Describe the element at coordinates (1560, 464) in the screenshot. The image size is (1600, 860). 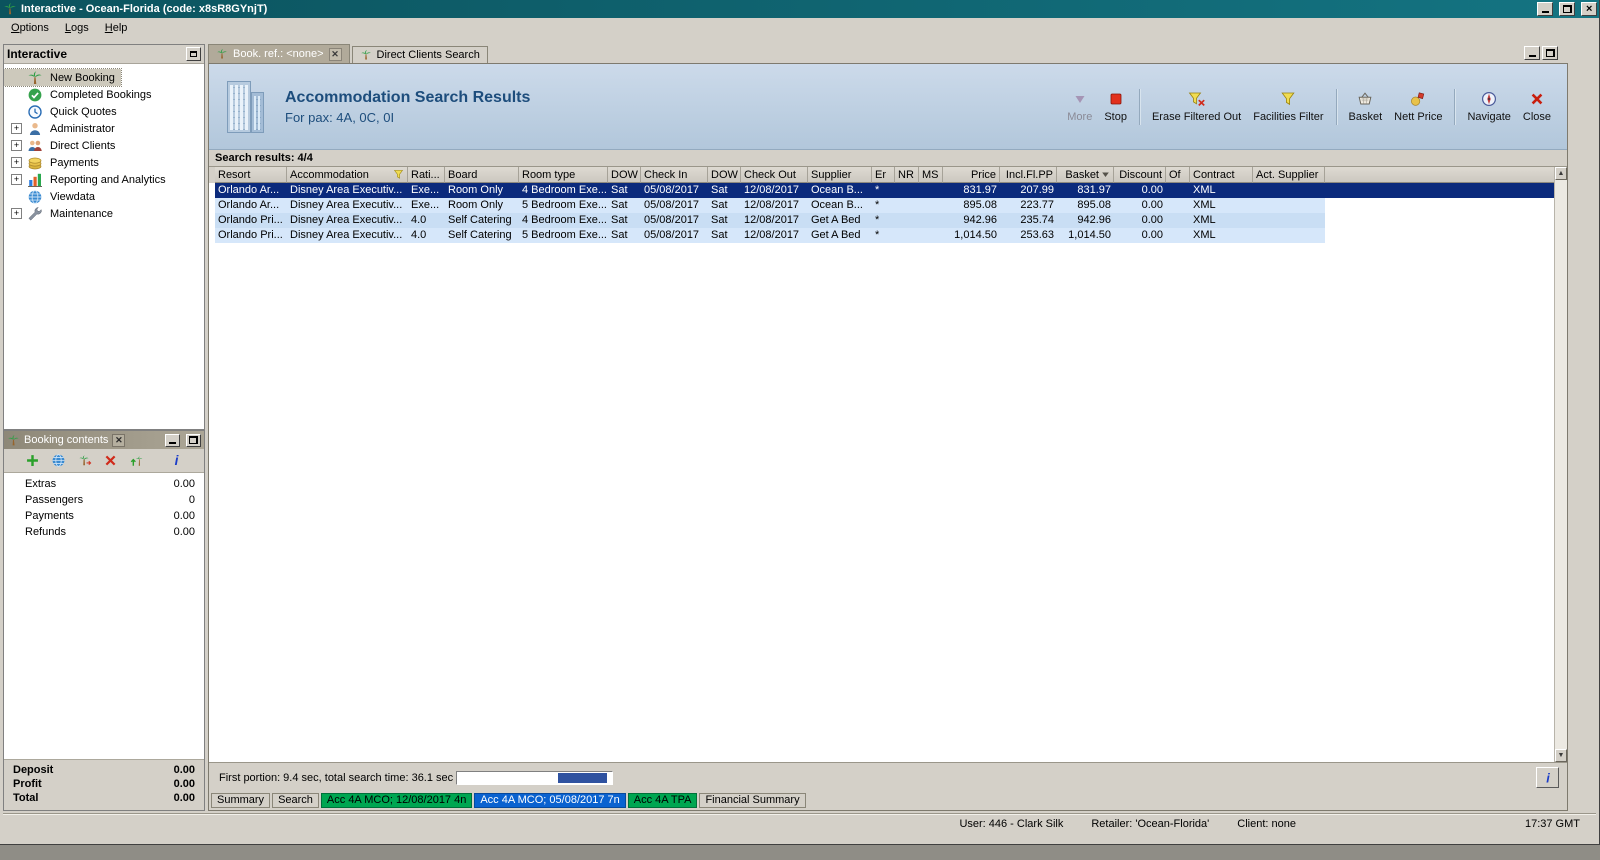
I see `vertical-scrollbar: ▲ ▼` at that location.